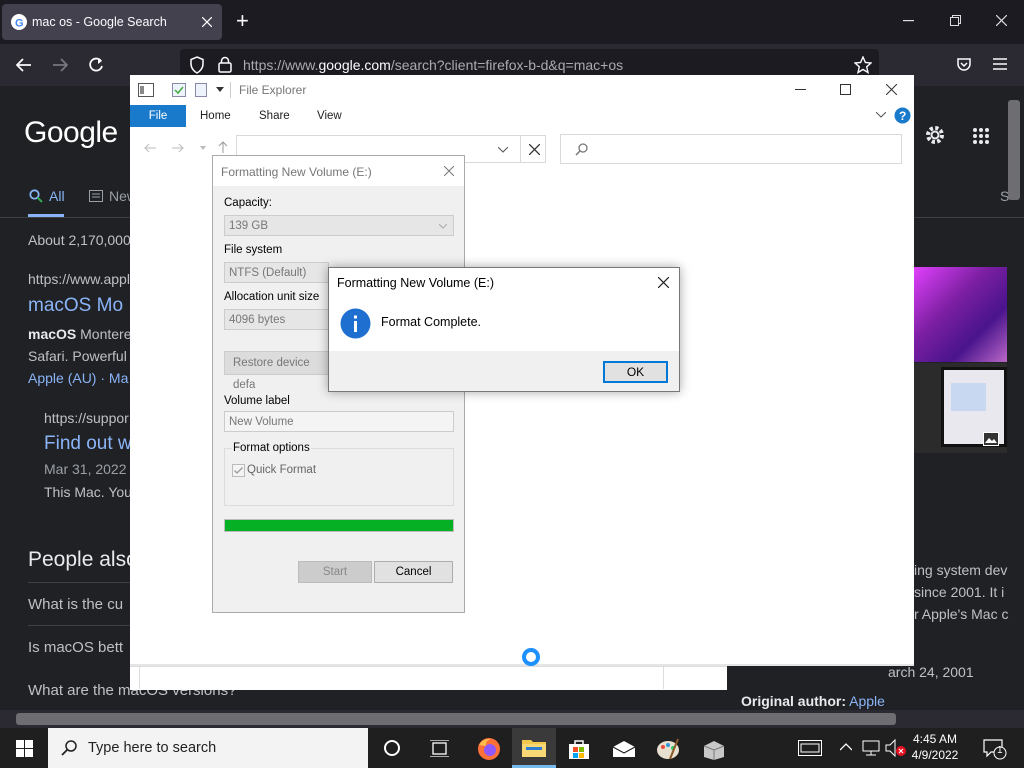 The width and height of the screenshot is (1024, 768). I want to click on settings-gear-icon, so click(935, 135).